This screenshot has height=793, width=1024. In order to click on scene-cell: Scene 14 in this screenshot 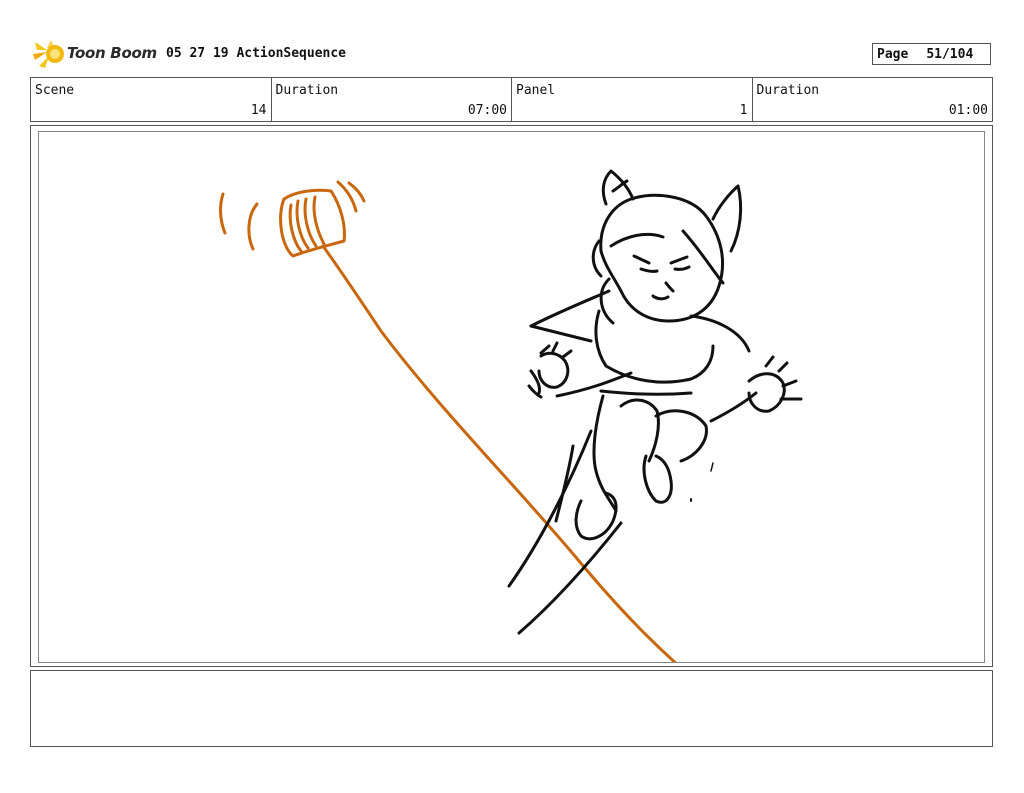, I will do `click(151, 99)`.